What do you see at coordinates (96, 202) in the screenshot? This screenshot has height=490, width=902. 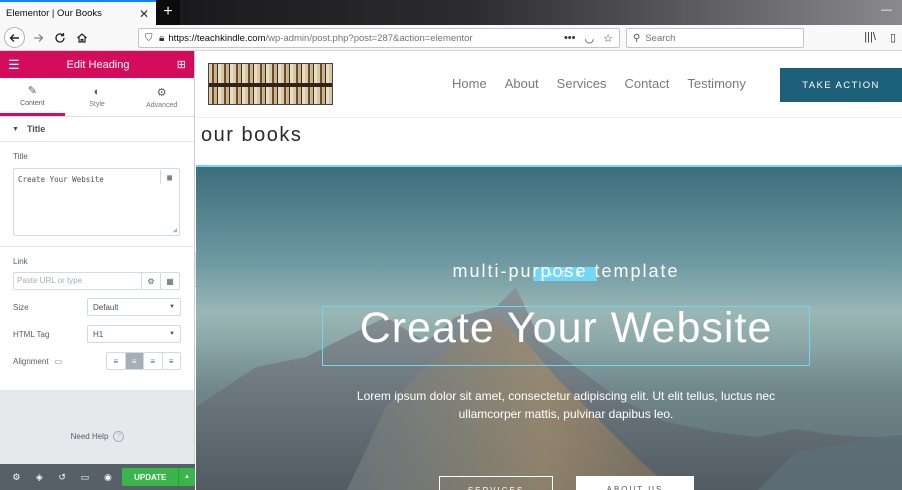 I see `title-textarea: Create Your Website ▦ ◢` at bounding box center [96, 202].